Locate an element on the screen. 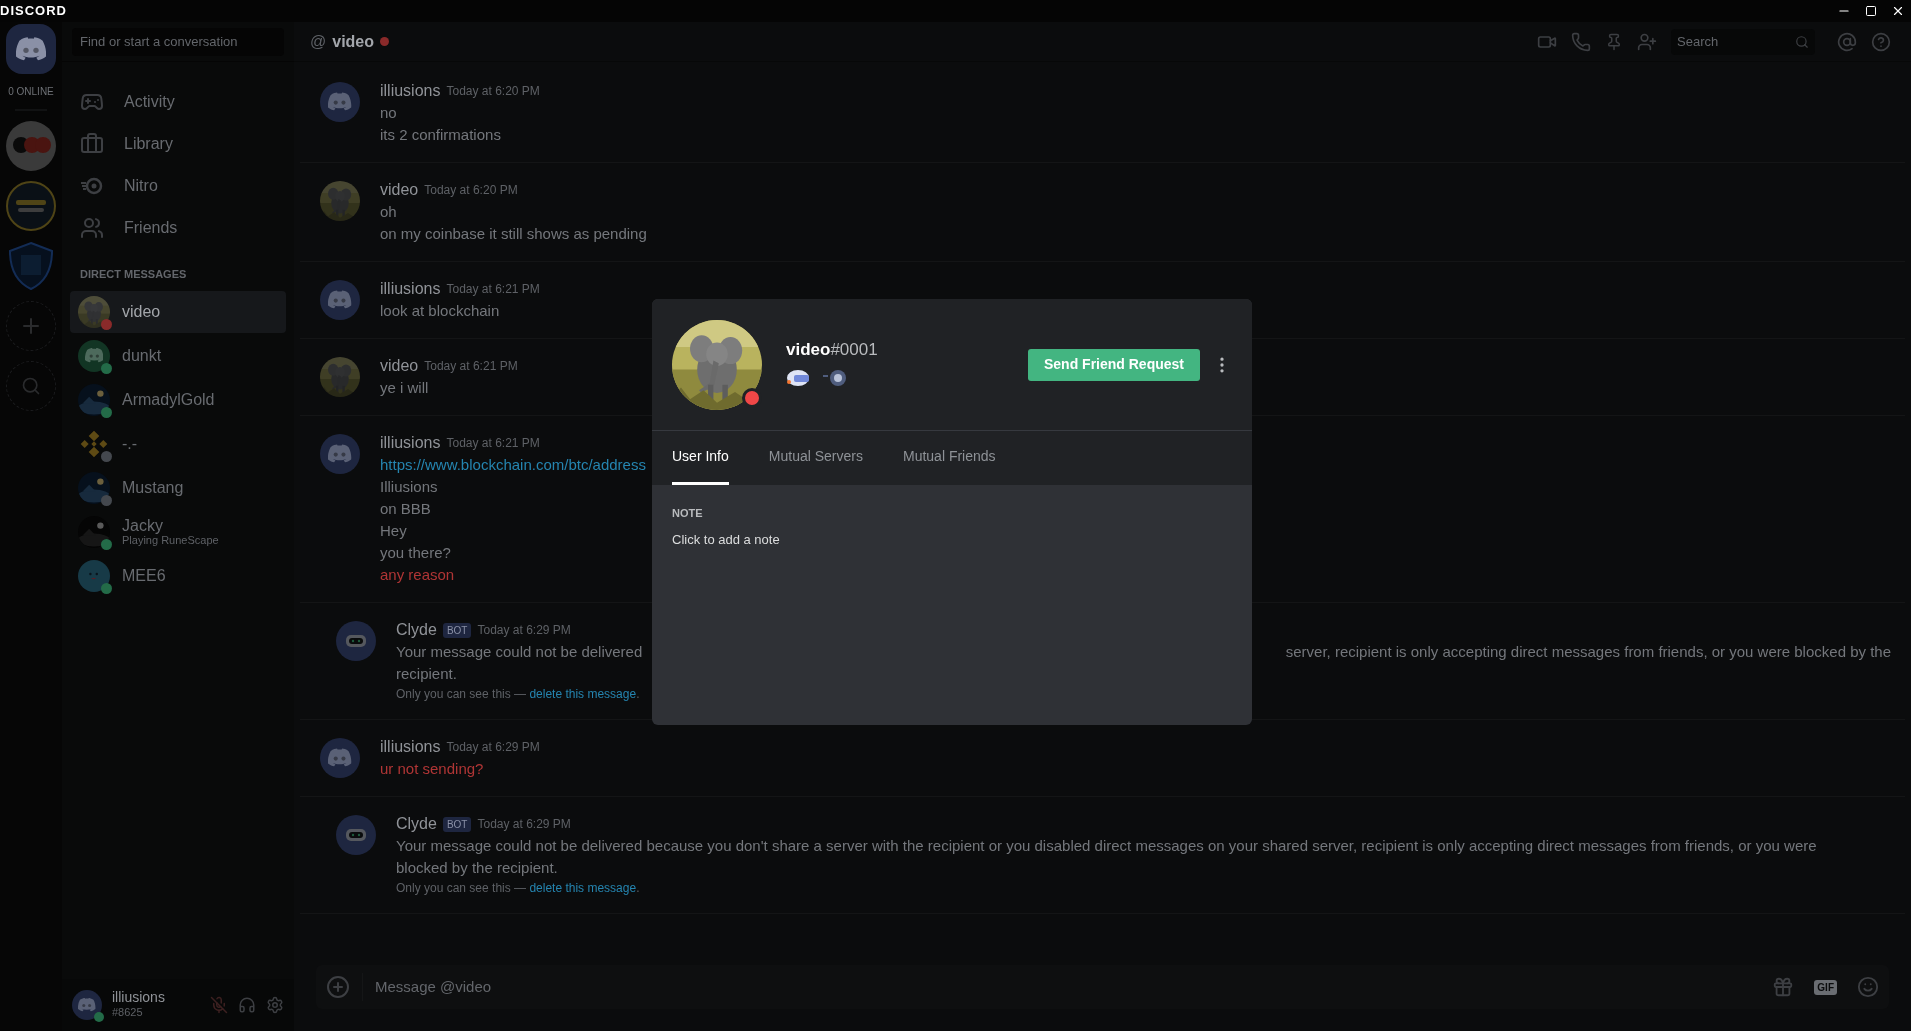 Image resolution: width=1911 pixels, height=1031 pixels. dm-item: dunkt is located at coordinates (178, 355).